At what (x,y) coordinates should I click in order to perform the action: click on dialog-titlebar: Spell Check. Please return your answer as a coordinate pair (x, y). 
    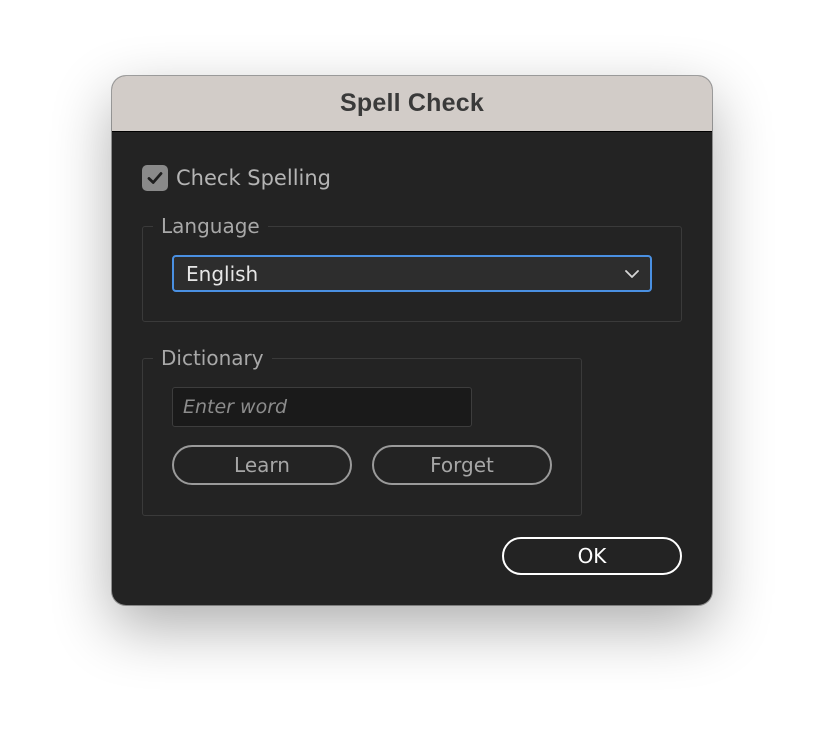
    Looking at the image, I should click on (412, 104).